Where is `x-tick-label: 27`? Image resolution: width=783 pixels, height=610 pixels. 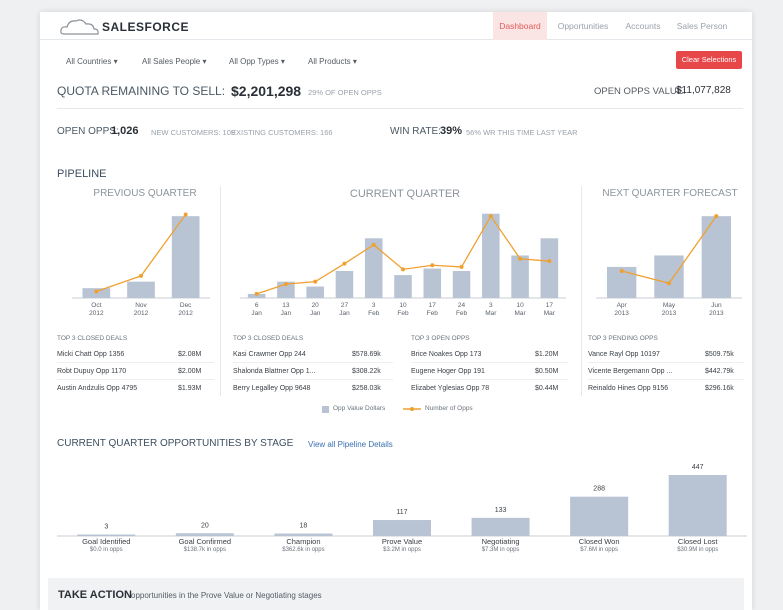 x-tick-label: 27 is located at coordinates (345, 305).